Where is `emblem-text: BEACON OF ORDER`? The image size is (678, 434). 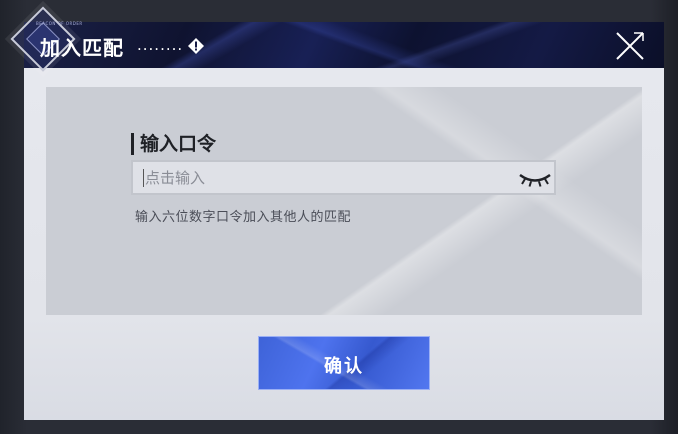 emblem-text: BEACON OF ORDER is located at coordinates (59, 23).